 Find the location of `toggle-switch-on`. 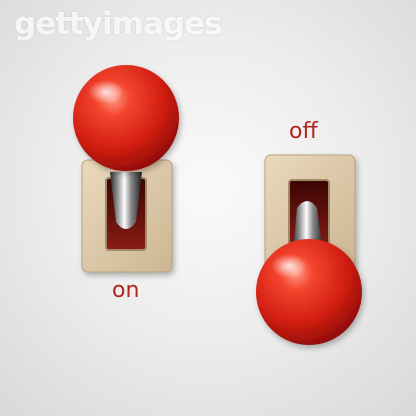

toggle-switch-on is located at coordinates (126, 169).